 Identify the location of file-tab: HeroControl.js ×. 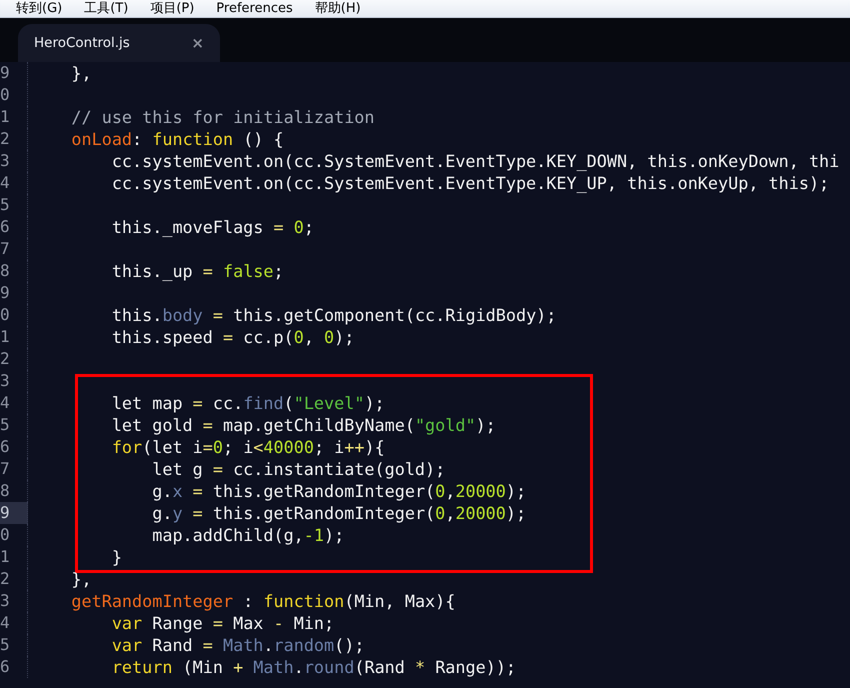
(119, 43).